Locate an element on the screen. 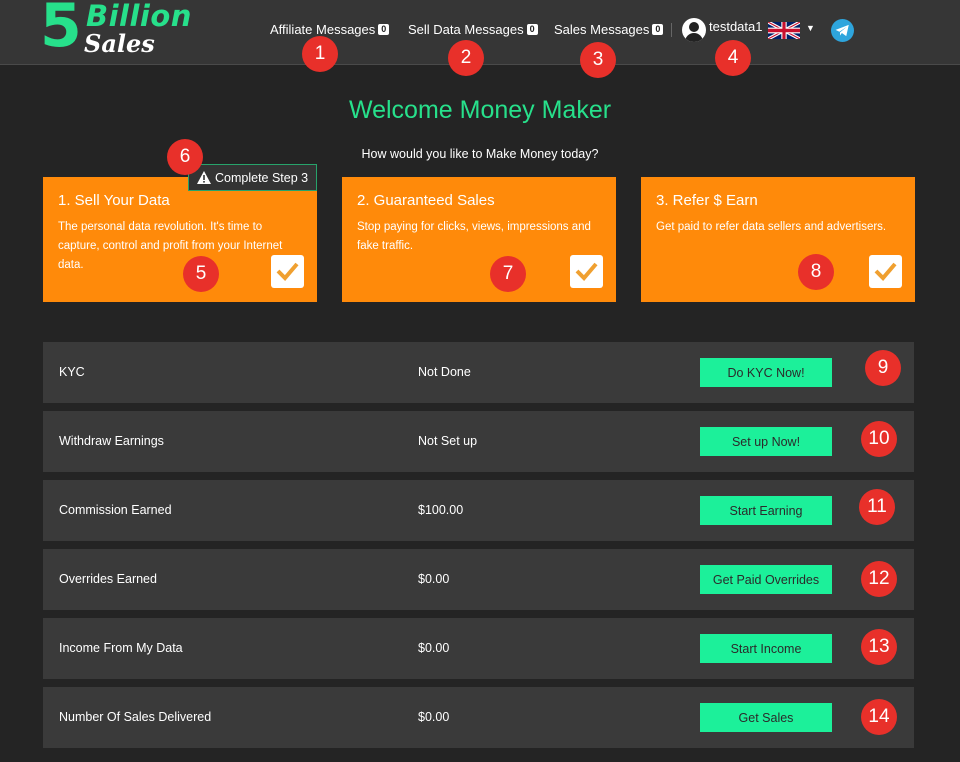  marker-12: 12 is located at coordinates (879, 579).